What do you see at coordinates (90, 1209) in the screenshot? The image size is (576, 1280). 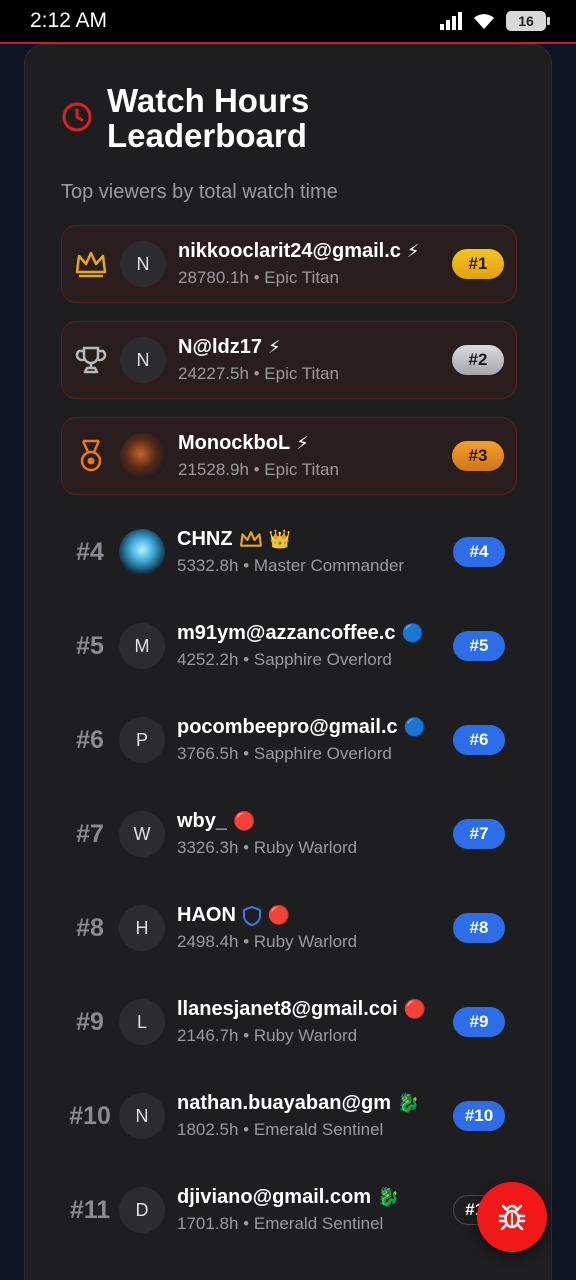 I see `rank-number: #11` at bounding box center [90, 1209].